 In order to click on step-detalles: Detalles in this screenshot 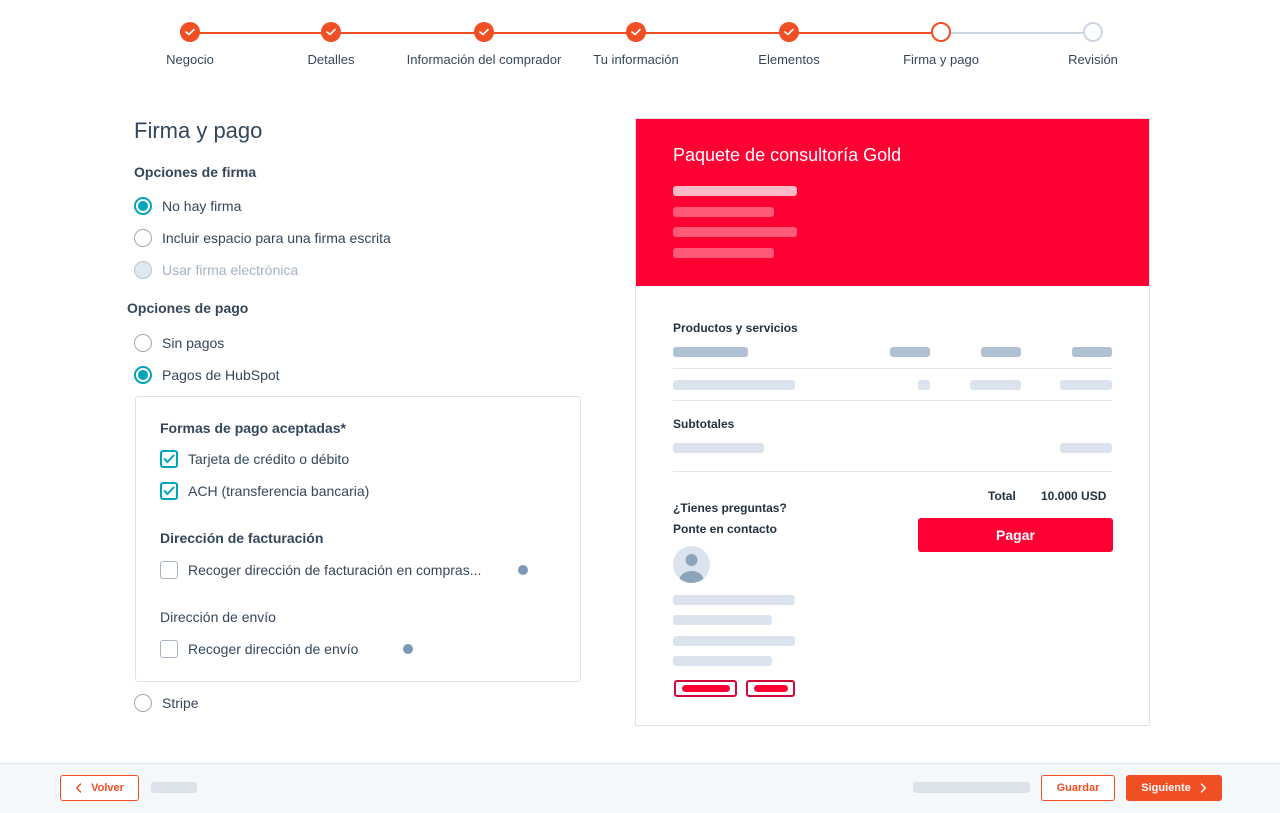, I will do `click(331, 44)`.